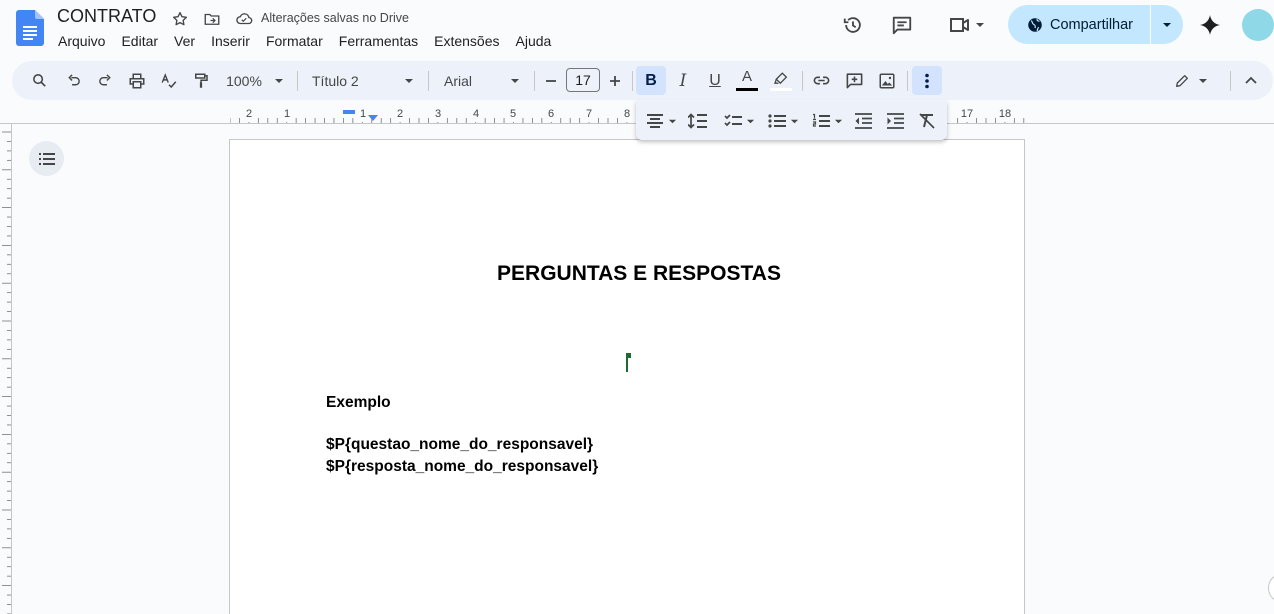  What do you see at coordinates (902, 25) in the screenshot?
I see `comments-button` at bounding box center [902, 25].